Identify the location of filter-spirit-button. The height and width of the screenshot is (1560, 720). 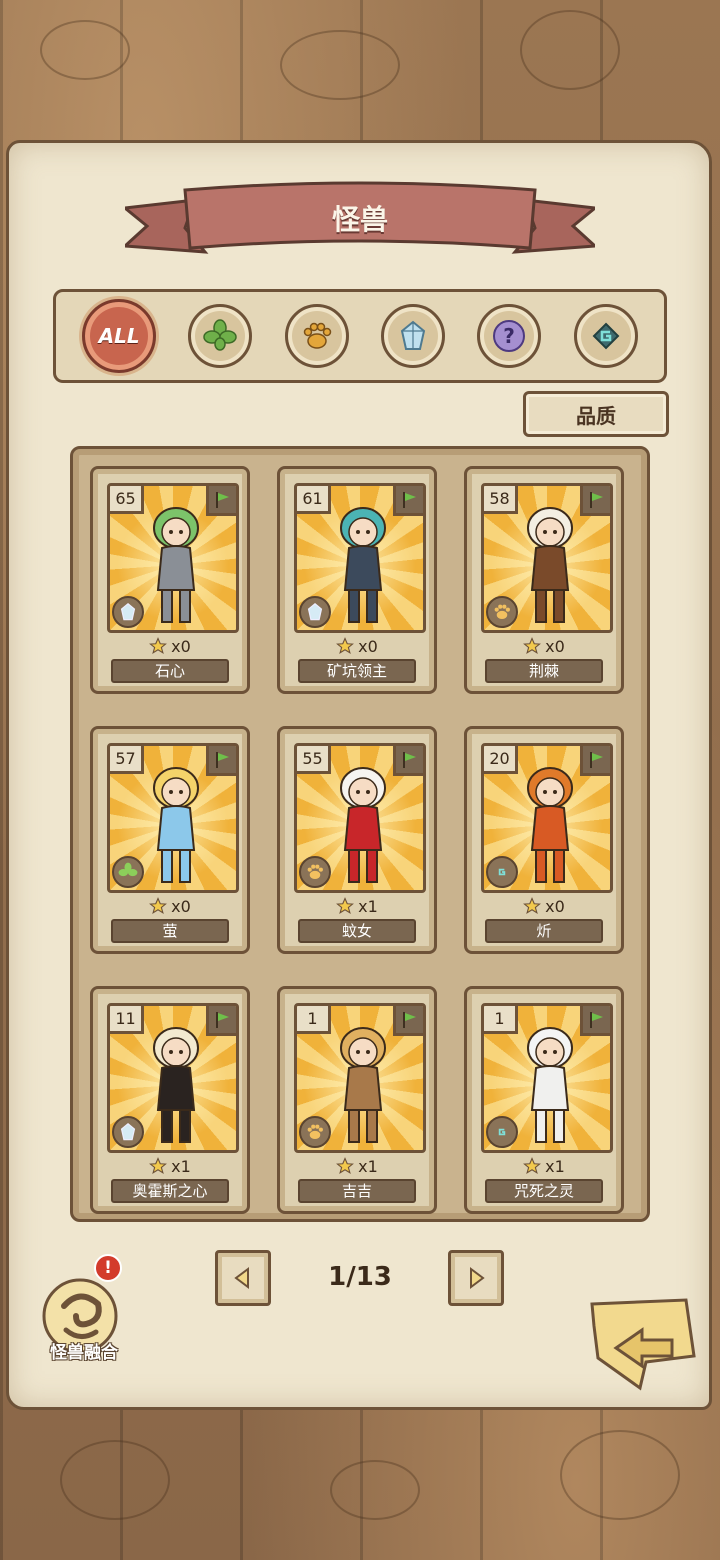
(605, 336).